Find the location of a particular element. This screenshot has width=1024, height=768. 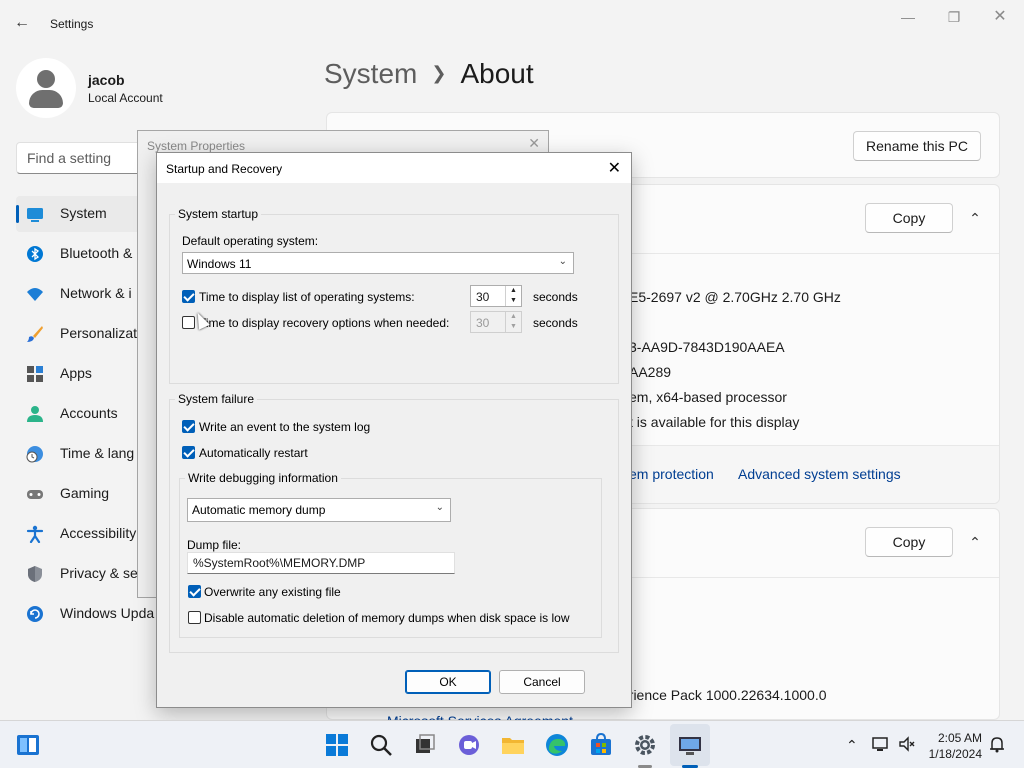

cancel-button: Cancel is located at coordinates (542, 682).